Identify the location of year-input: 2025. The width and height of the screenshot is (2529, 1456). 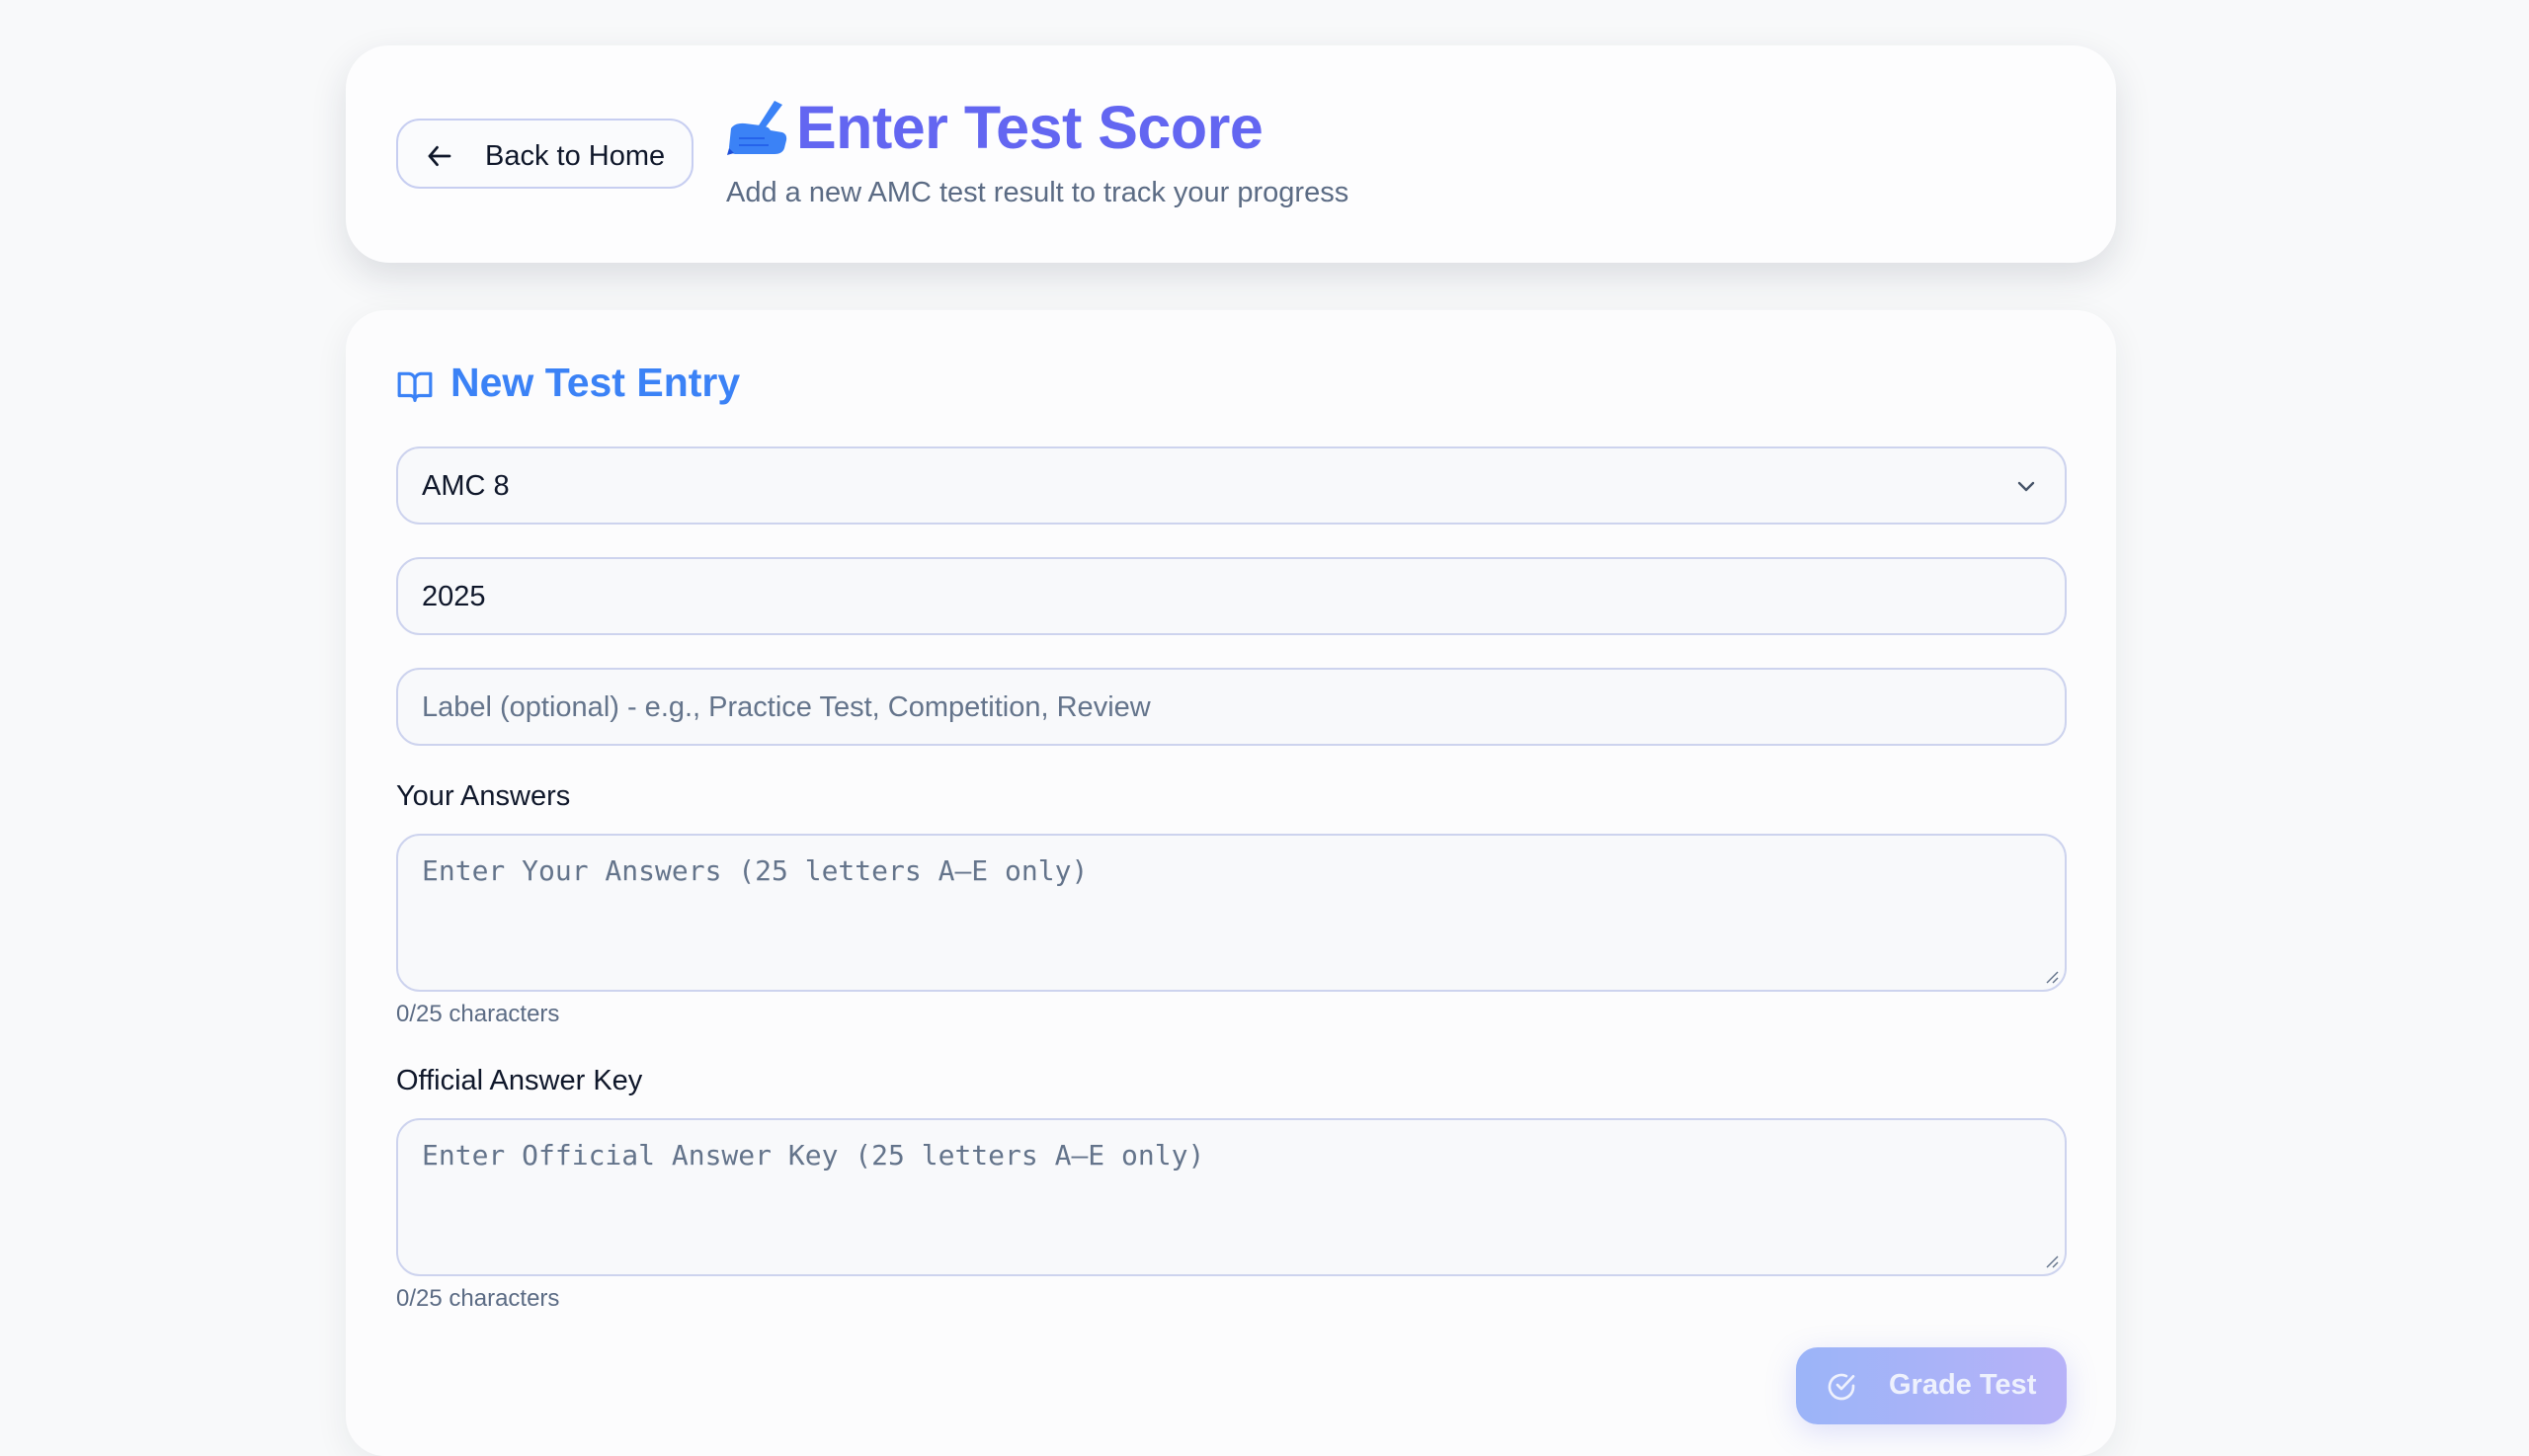
(1231, 596).